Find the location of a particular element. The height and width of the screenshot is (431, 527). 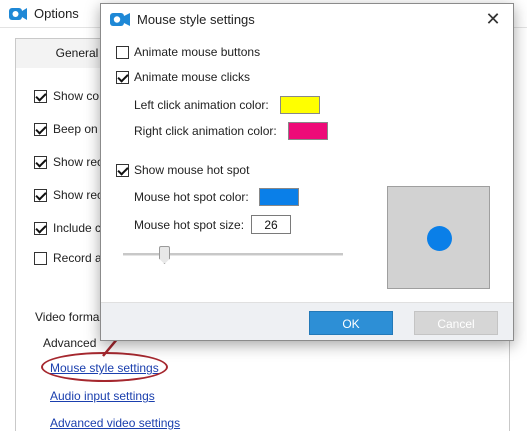

animate-clicks-checkbox is located at coordinates (122, 77).